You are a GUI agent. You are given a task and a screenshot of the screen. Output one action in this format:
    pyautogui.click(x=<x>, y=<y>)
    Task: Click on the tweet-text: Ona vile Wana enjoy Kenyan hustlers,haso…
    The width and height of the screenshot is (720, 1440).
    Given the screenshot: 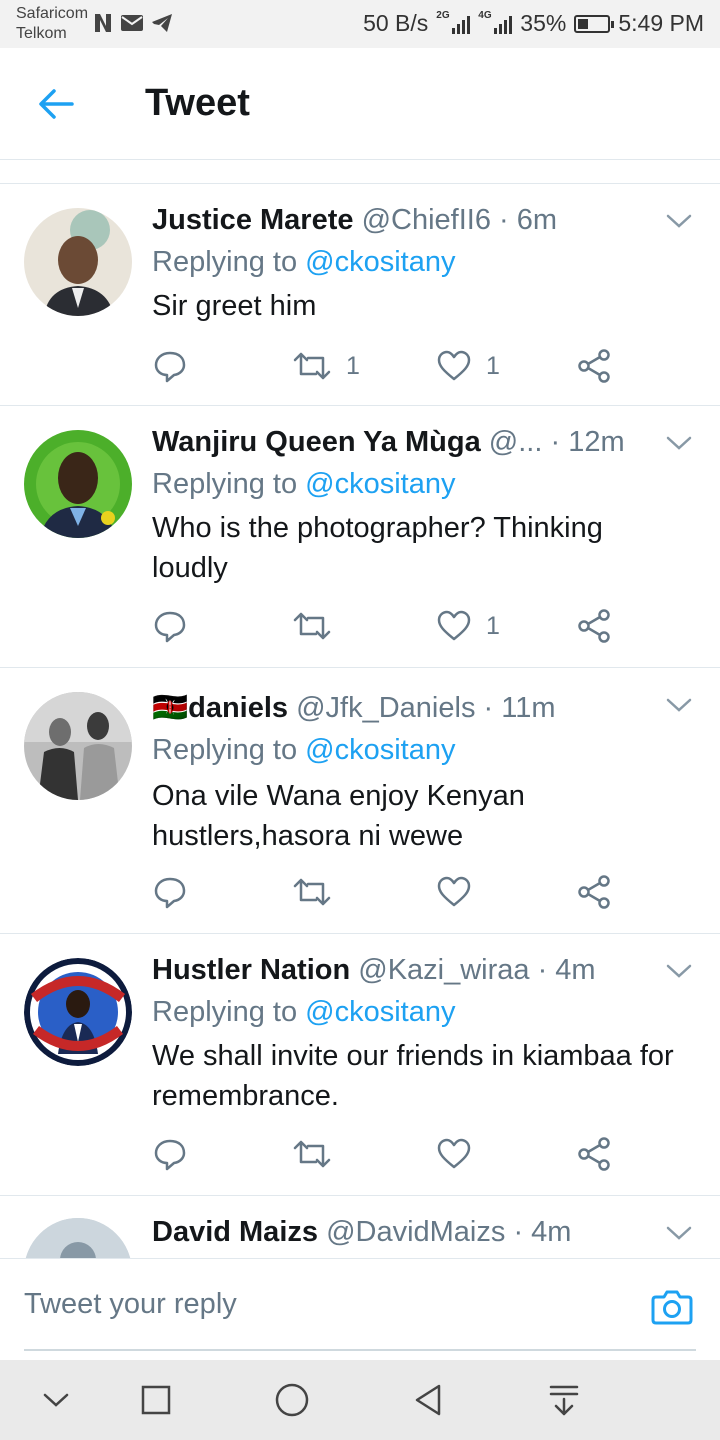 What is the action you would take?
    pyautogui.click(x=338, y=816)
    